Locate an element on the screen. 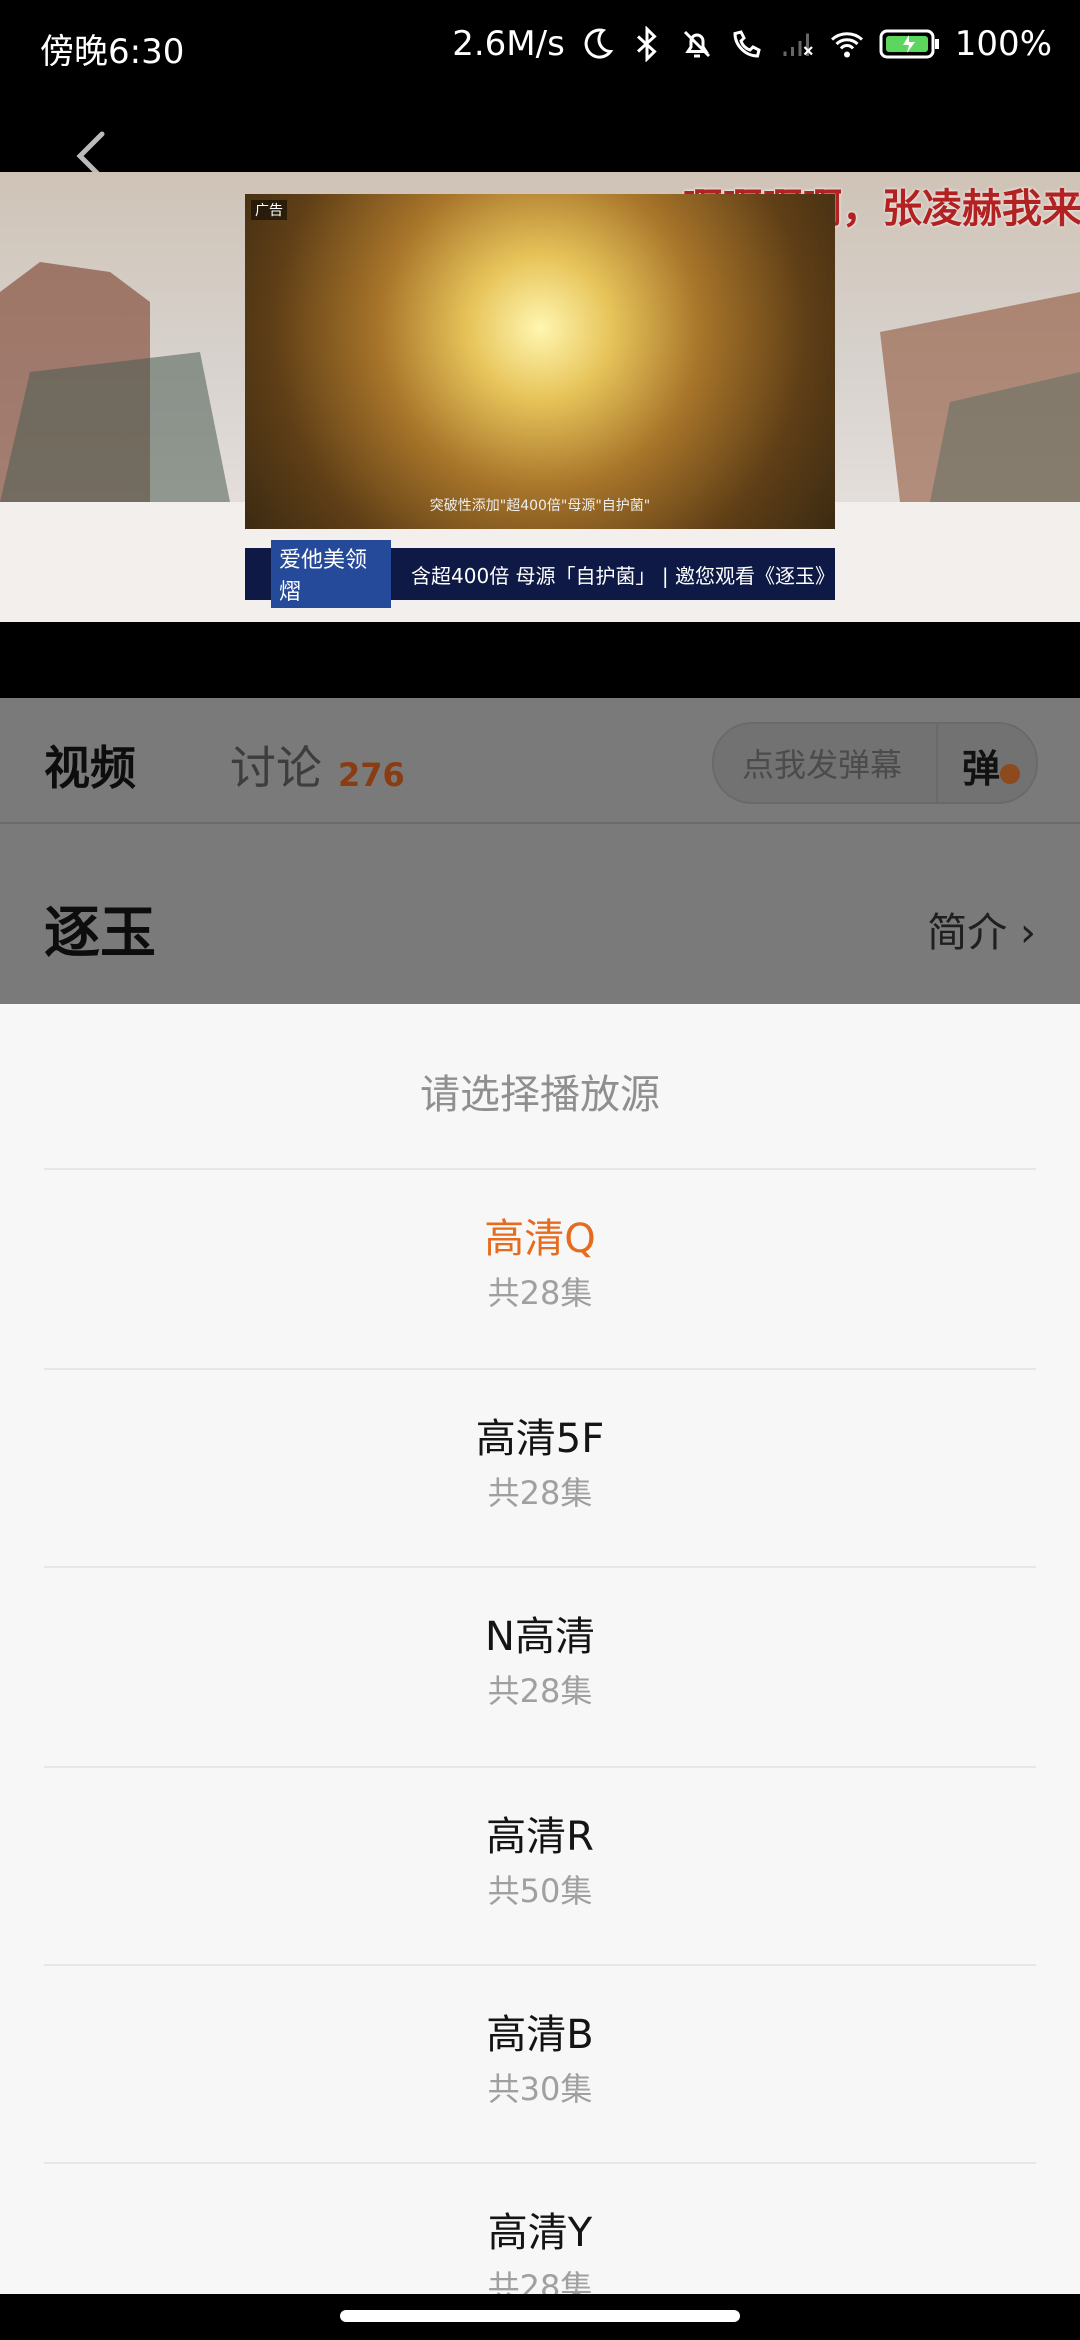 Image resolution: width=1080 pixels, height=2340 pixels. danmu-input: 点我发弹幕 弹 is located at coordinates (875, 763).